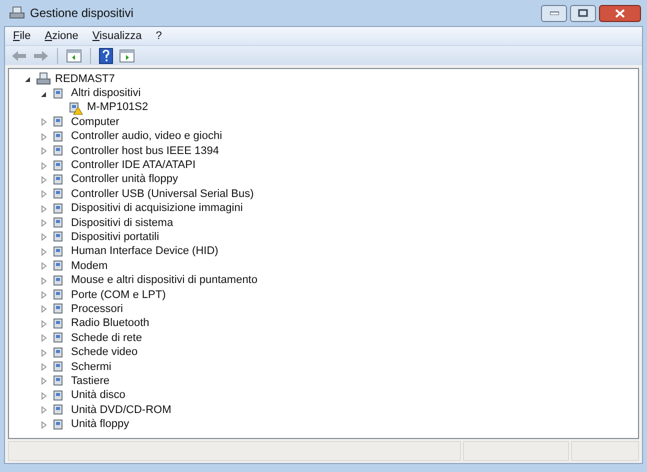  What do you see at coordinates (115, 237) in the screenshot?
I see `tree-item: Dispositivi portatili` at bounding box center [115, 237].